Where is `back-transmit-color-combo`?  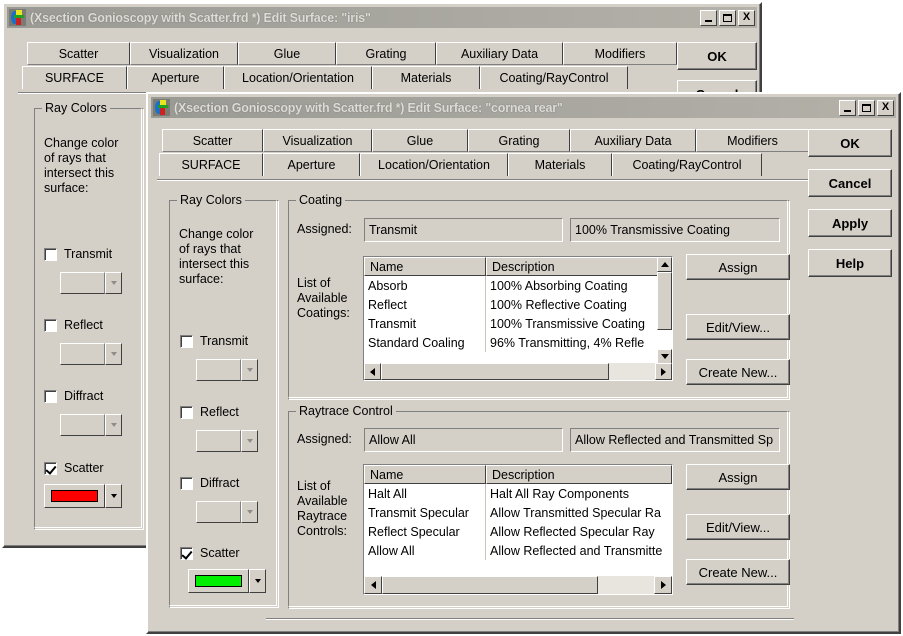 back-transmit-color-combo is located at coordinates (91, 283).